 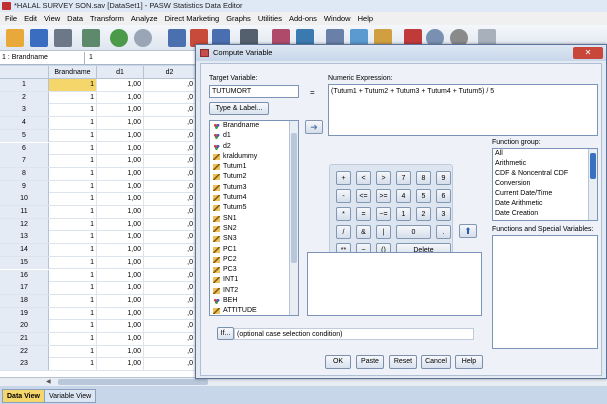 I want to click on row-number: 19, so click(x=24, y=313).